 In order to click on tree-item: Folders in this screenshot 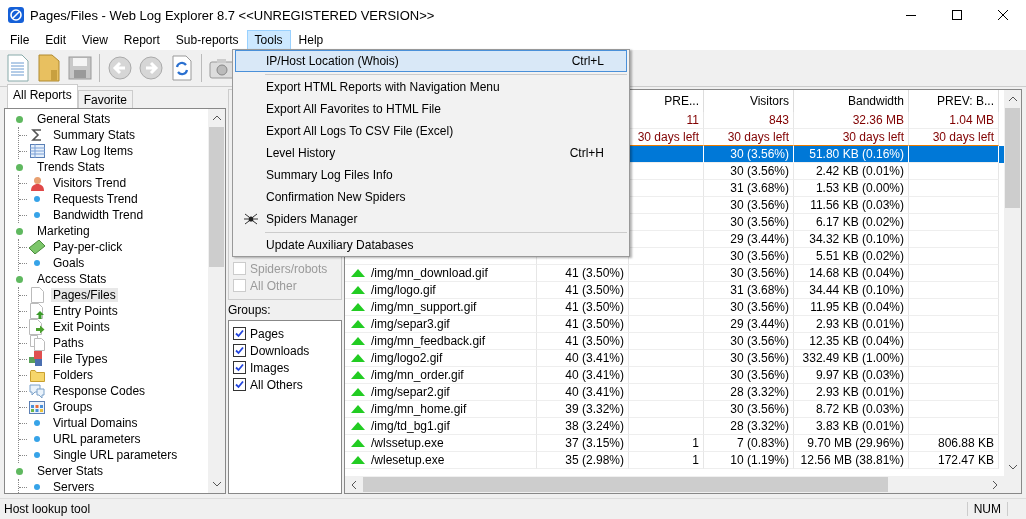, I will do `click(73, 375)`.